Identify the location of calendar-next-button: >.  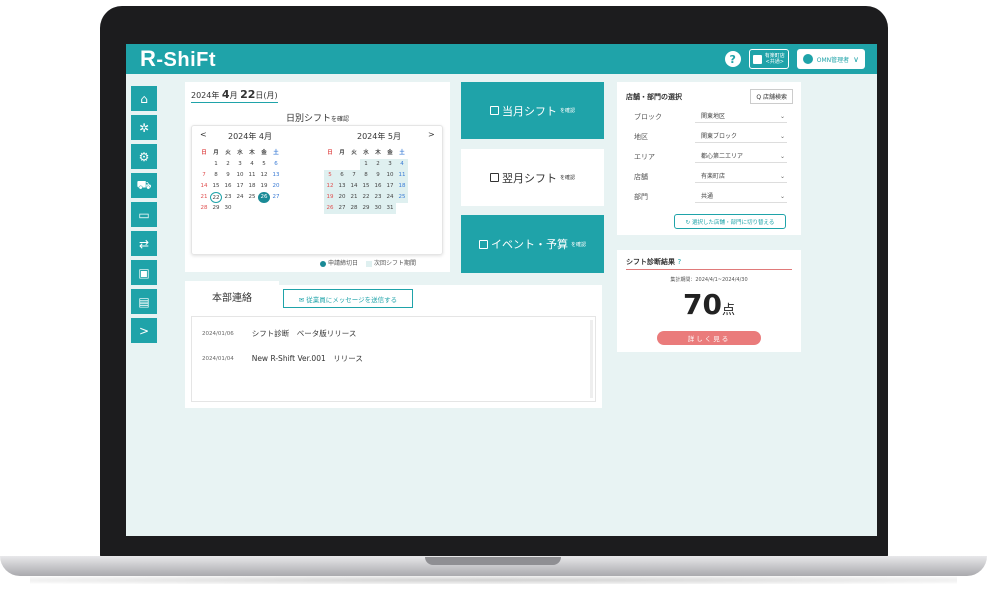
(431, 134).